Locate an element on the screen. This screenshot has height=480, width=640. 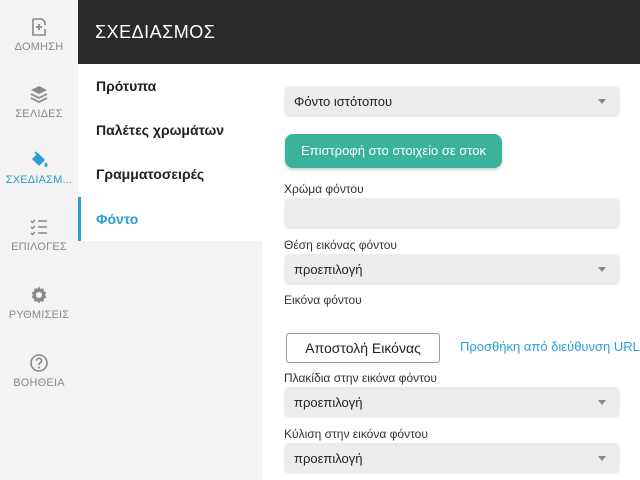
revert-to-stock-button: Επιστροφή στο στοιχείο σε στοκ is located at coordinates (393, 151).